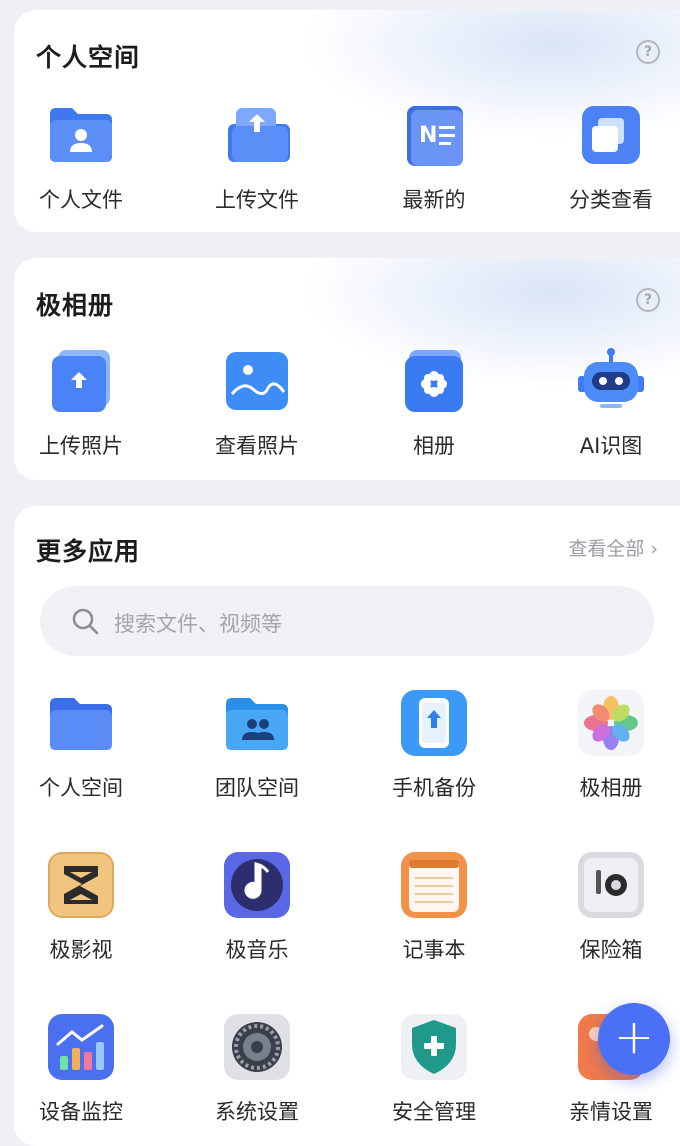  I want to click on recent-label: 最新的, so click(434, 200).